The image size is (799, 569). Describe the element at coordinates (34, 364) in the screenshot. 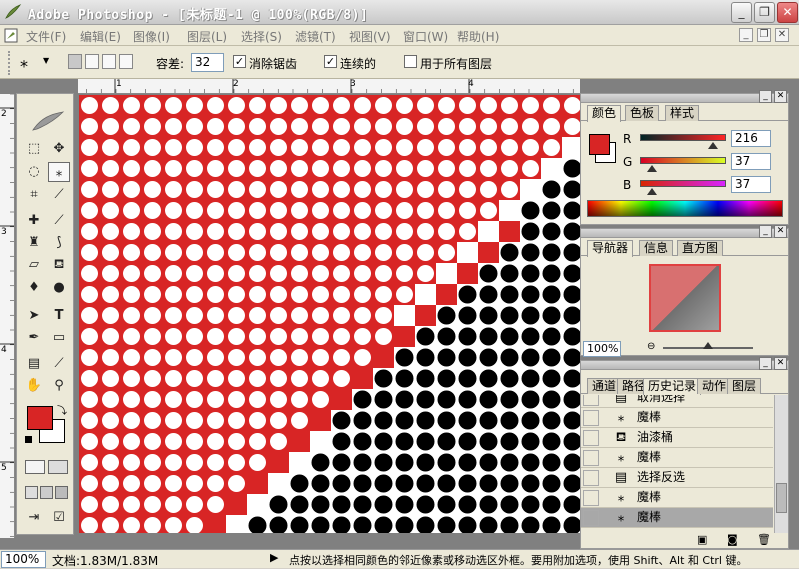

I see `notes-tool-icon: ▤` at that location.